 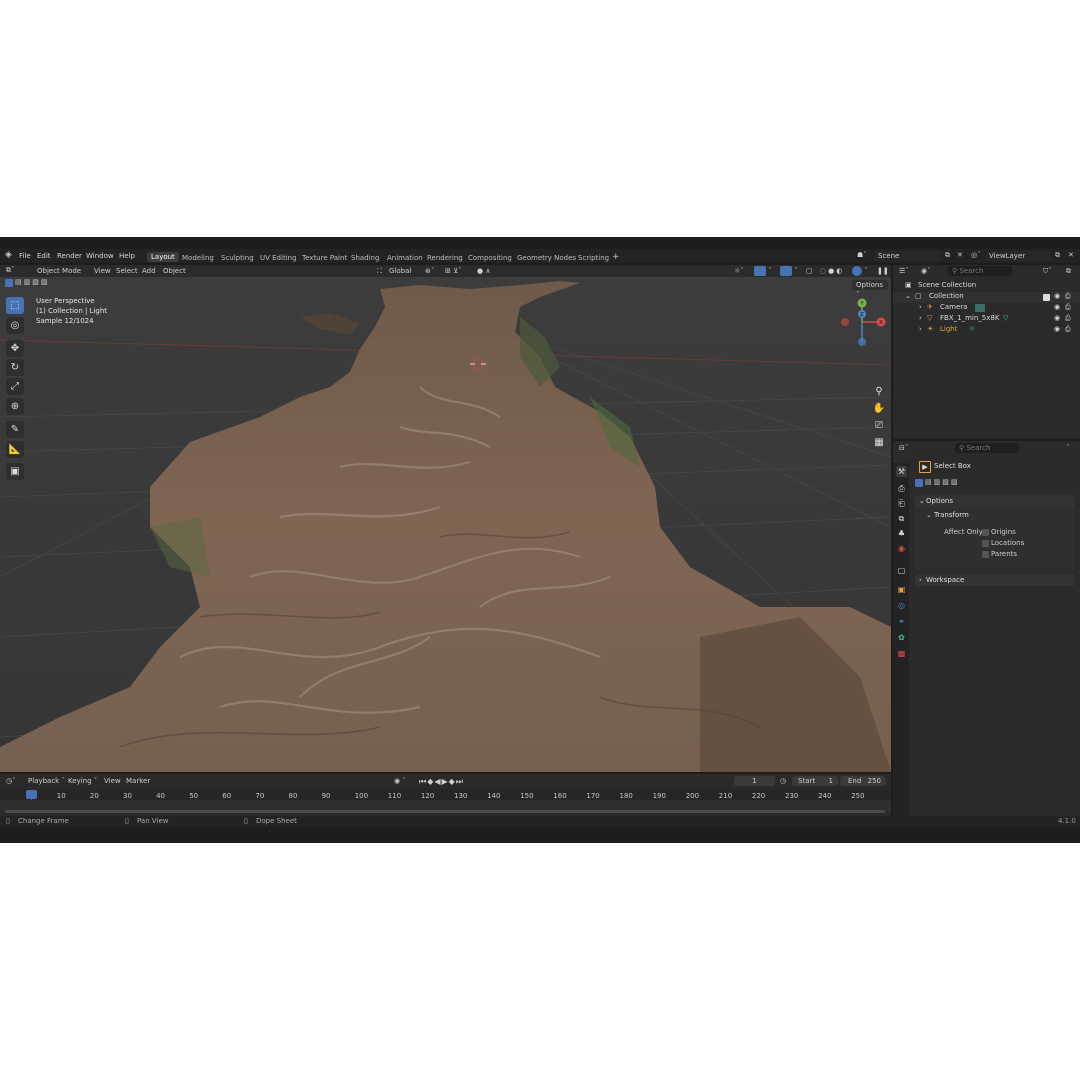 I want to click on xray-toggle-icon: ▢, so click(x=809, y=271).